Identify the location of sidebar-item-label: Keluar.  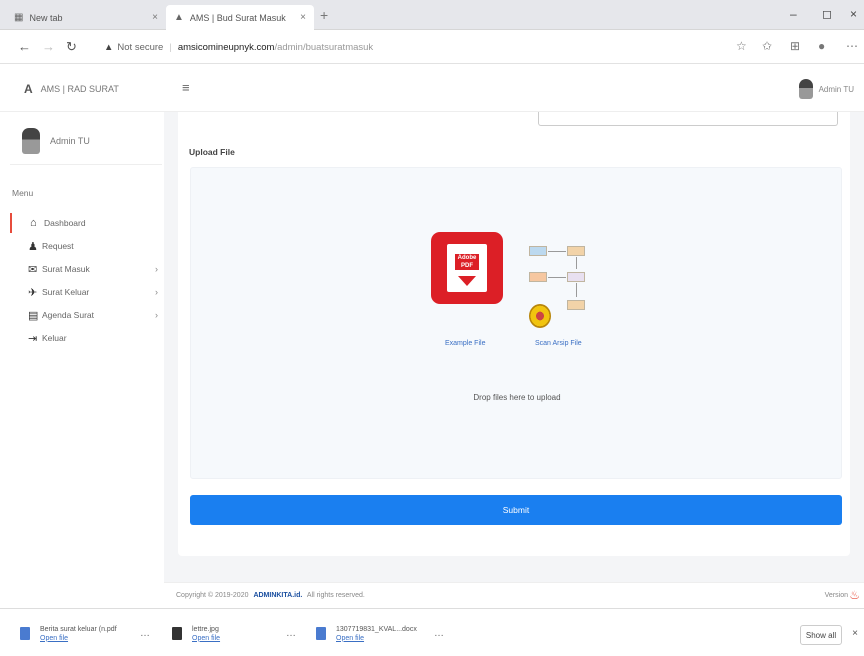
(54, 338).